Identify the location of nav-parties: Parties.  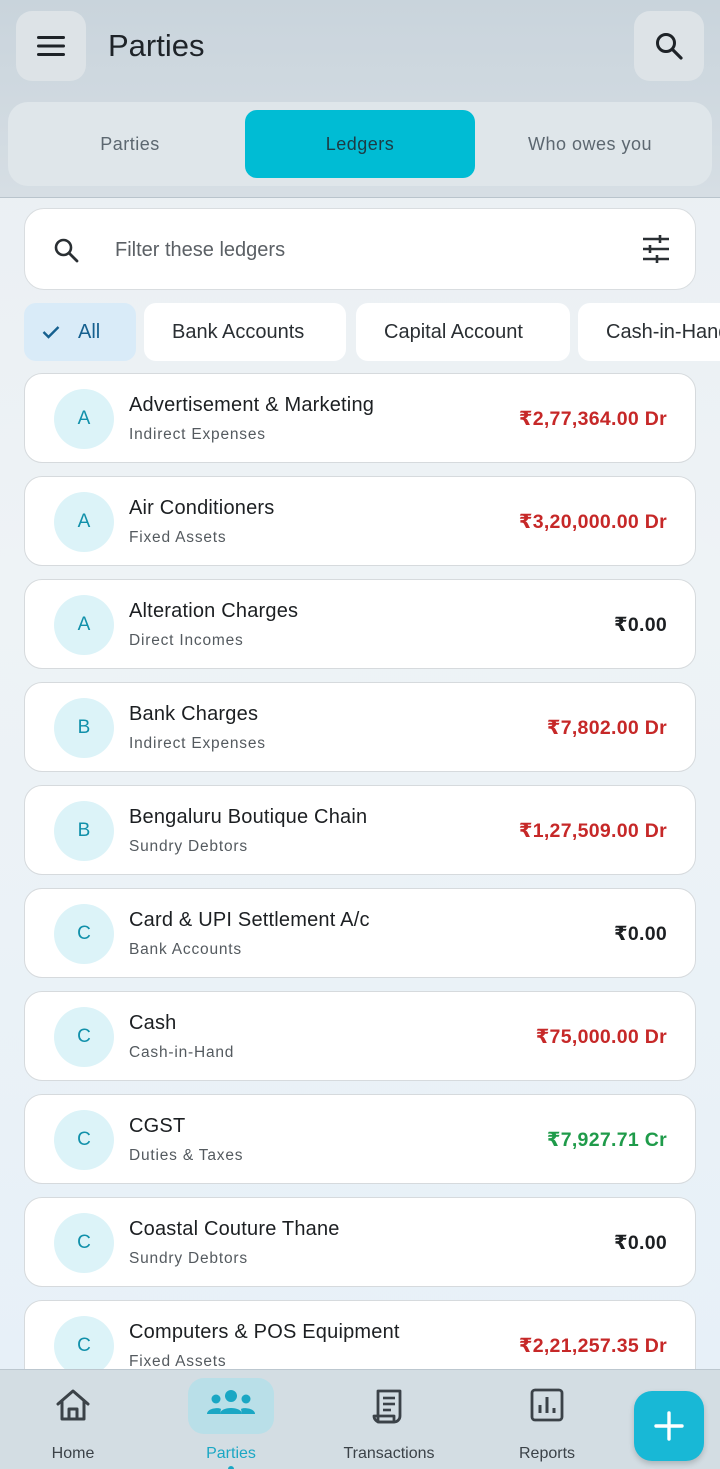
(231, 1419).